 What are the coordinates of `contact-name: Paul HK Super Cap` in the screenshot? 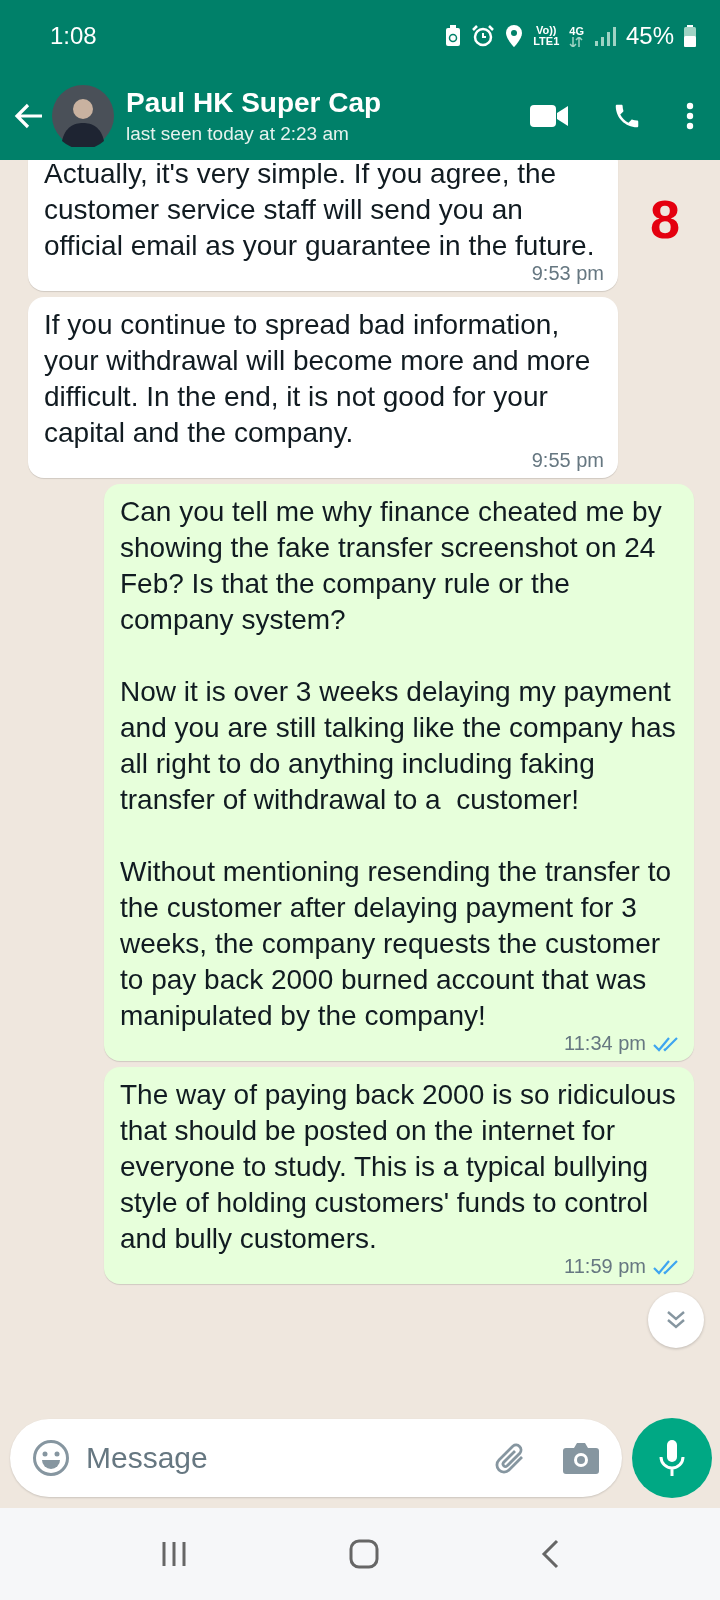 It's located at (254, 103).